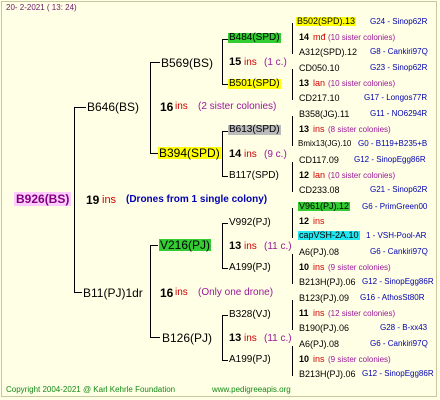 Image resolution: width=440 pixels, height=400 pixels. What do you see at coordinates (187, 338) in the screenshot?
I see `queen-b126: B126(PJ)` at bounding box center [187, 338].